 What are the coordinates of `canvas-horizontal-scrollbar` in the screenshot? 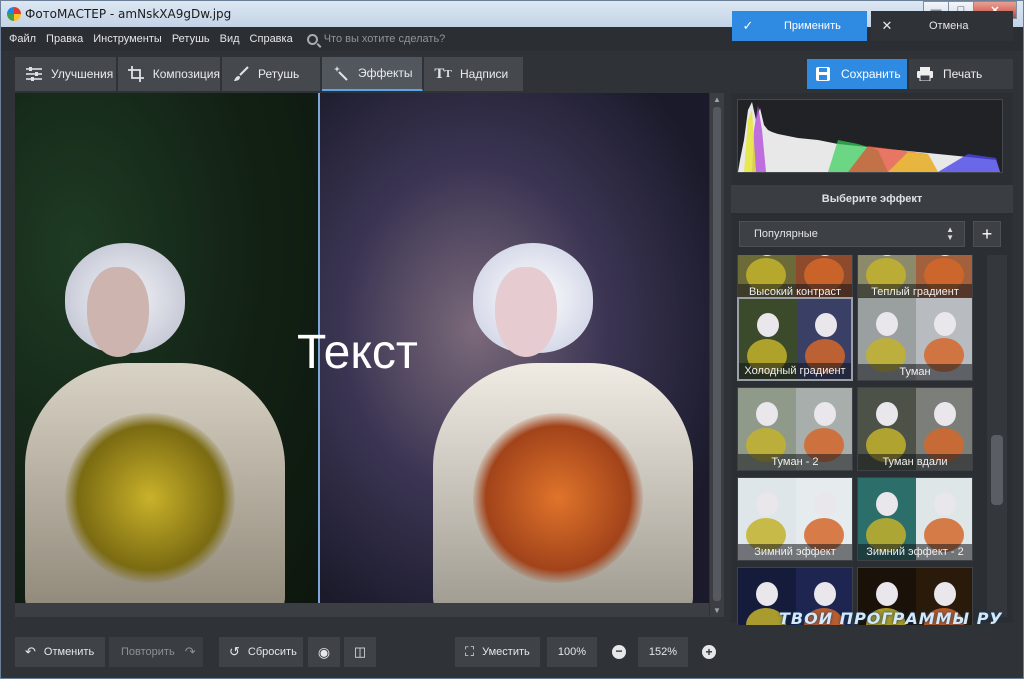 It's located at (362, 610).